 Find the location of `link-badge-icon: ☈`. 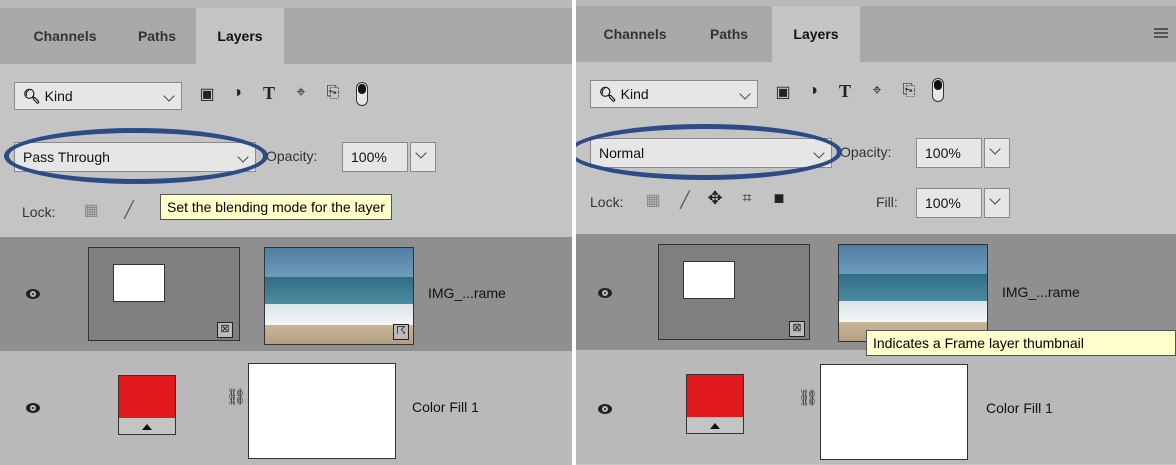

link-badge-icon: ☈ is located at coordinates (401, 332).